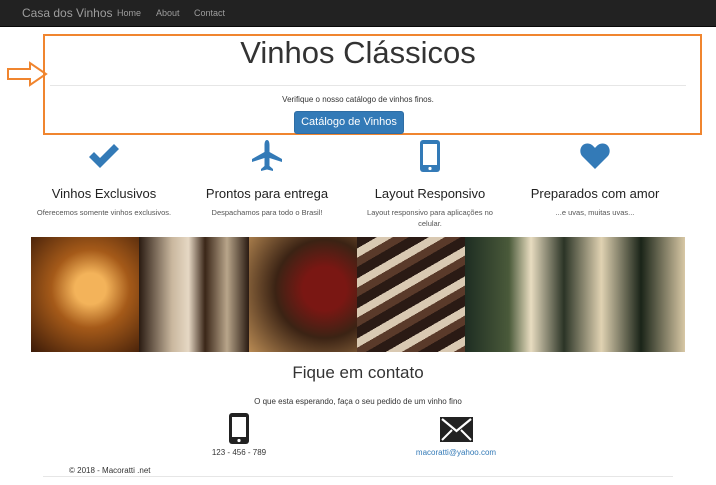 The image size is (716, 485). I want to click on navbar: Casa dos Vinhos Home About Contact, so click(358, 13).